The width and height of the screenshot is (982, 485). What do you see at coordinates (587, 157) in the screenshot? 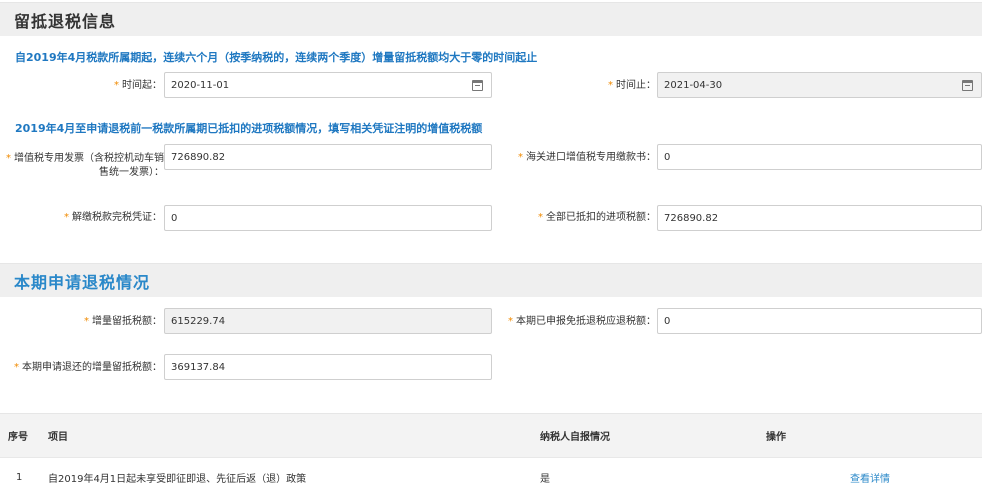
I see `customs-label: * 海关进口增值税专用缴款书：` at bounding box center [587, 157].